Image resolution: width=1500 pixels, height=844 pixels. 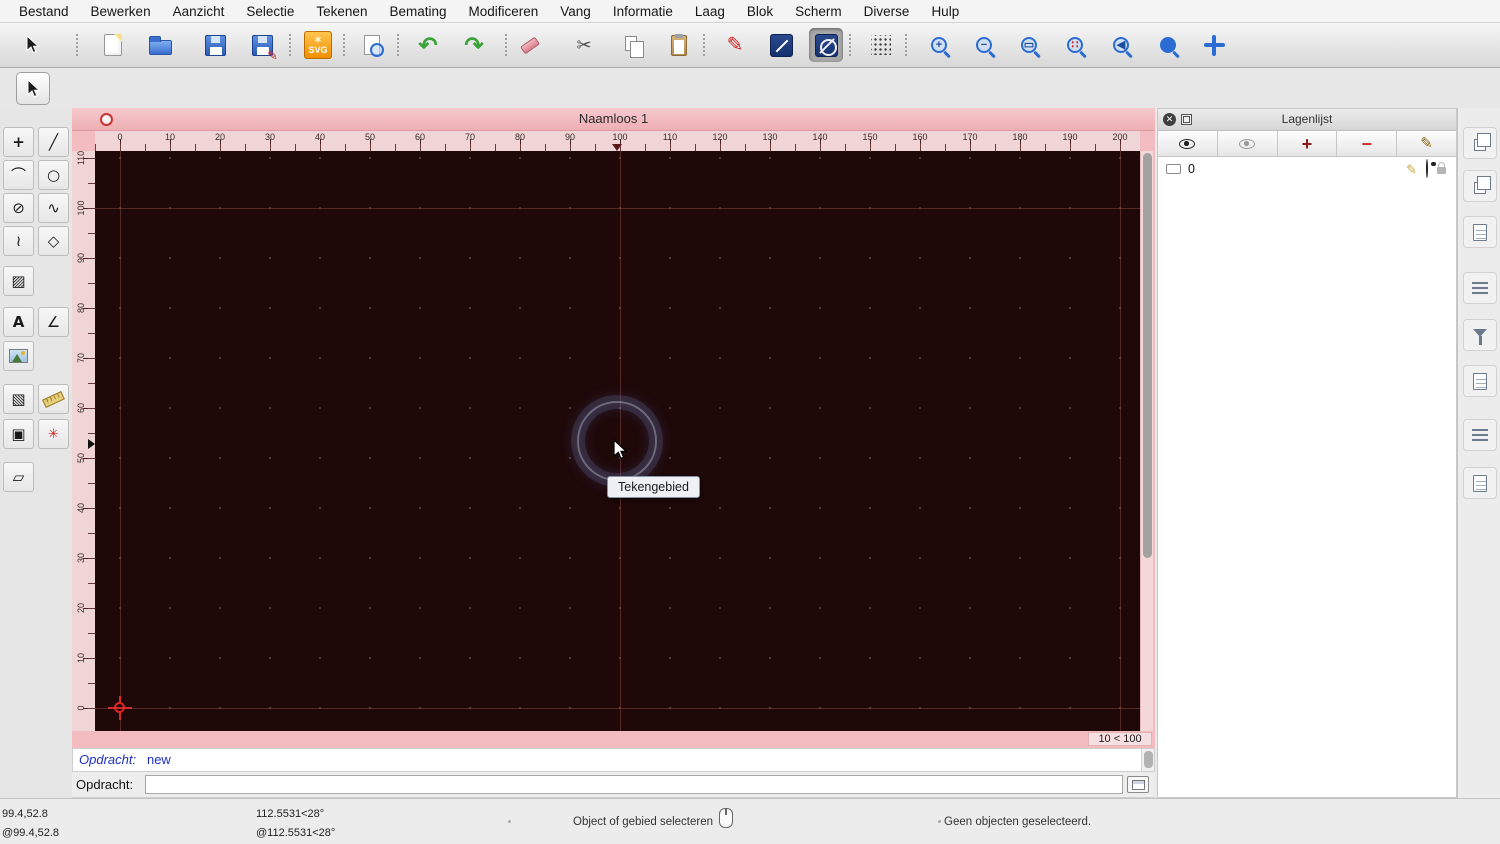 What do you see at coordinates (18, 434) in the screenshot?
I see `palette-shape-button: ▣` at bounding box center [18, 434].